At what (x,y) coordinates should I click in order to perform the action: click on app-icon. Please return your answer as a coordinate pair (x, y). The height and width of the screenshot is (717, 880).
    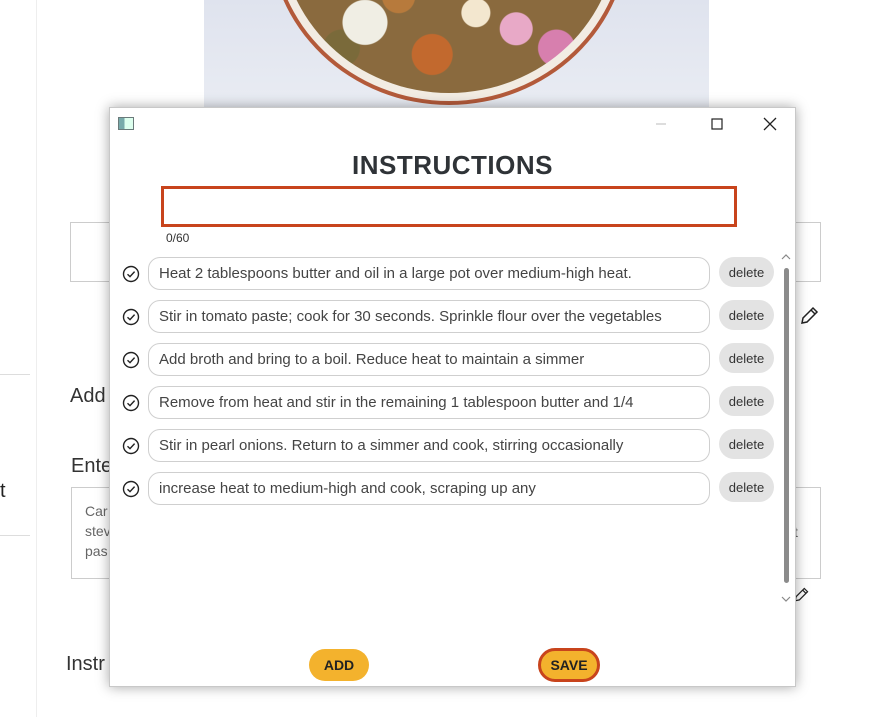
    Looking at the image, I should click on (126, 123).